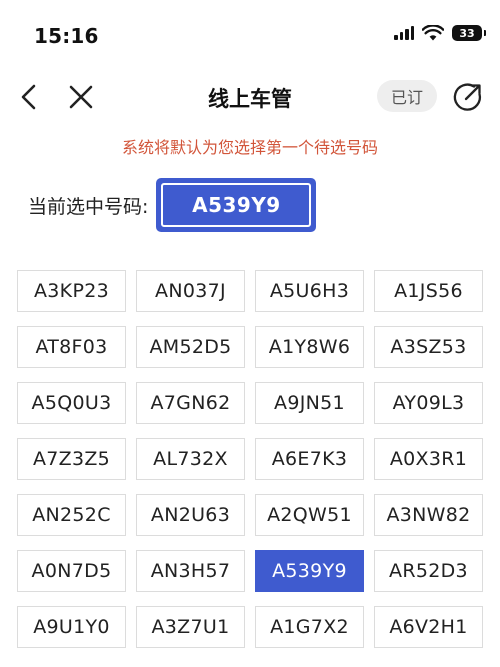 This screenshot has width=500, height=667. What do you see at coordinates (71, 571) in the screenshot?
I see `plate-option: A0N7D5` at bounding box center [71, 571].